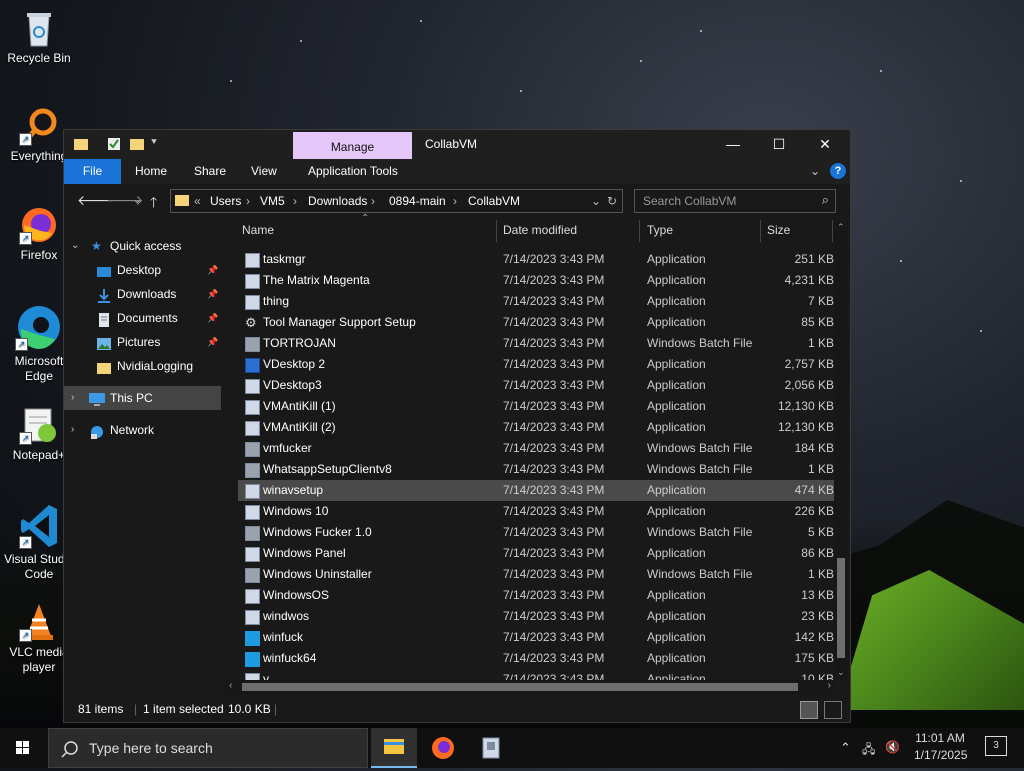  I want to click on tab-home: Home, so click(151, 171).